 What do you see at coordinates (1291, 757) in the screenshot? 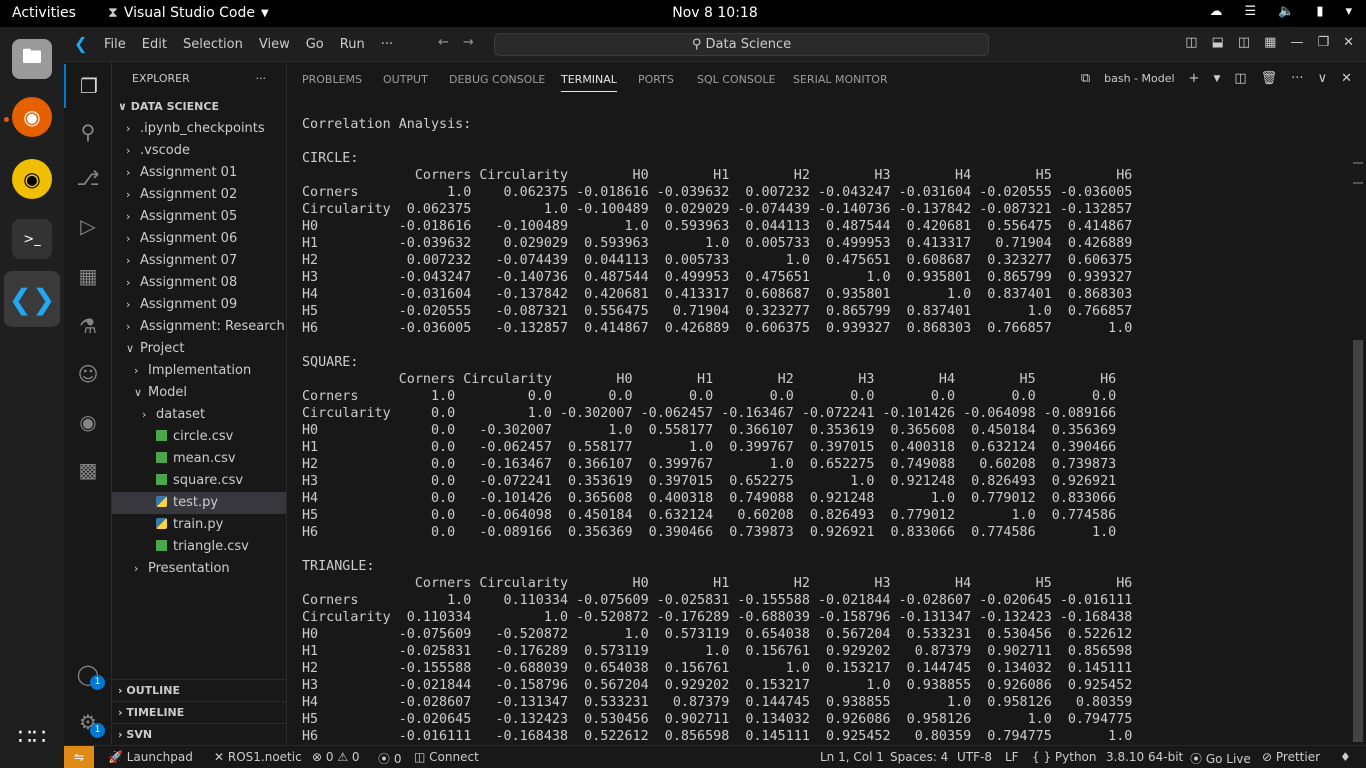
I see `prettier-item: ⊘ Prettier` at bounding box center [1291, 757].